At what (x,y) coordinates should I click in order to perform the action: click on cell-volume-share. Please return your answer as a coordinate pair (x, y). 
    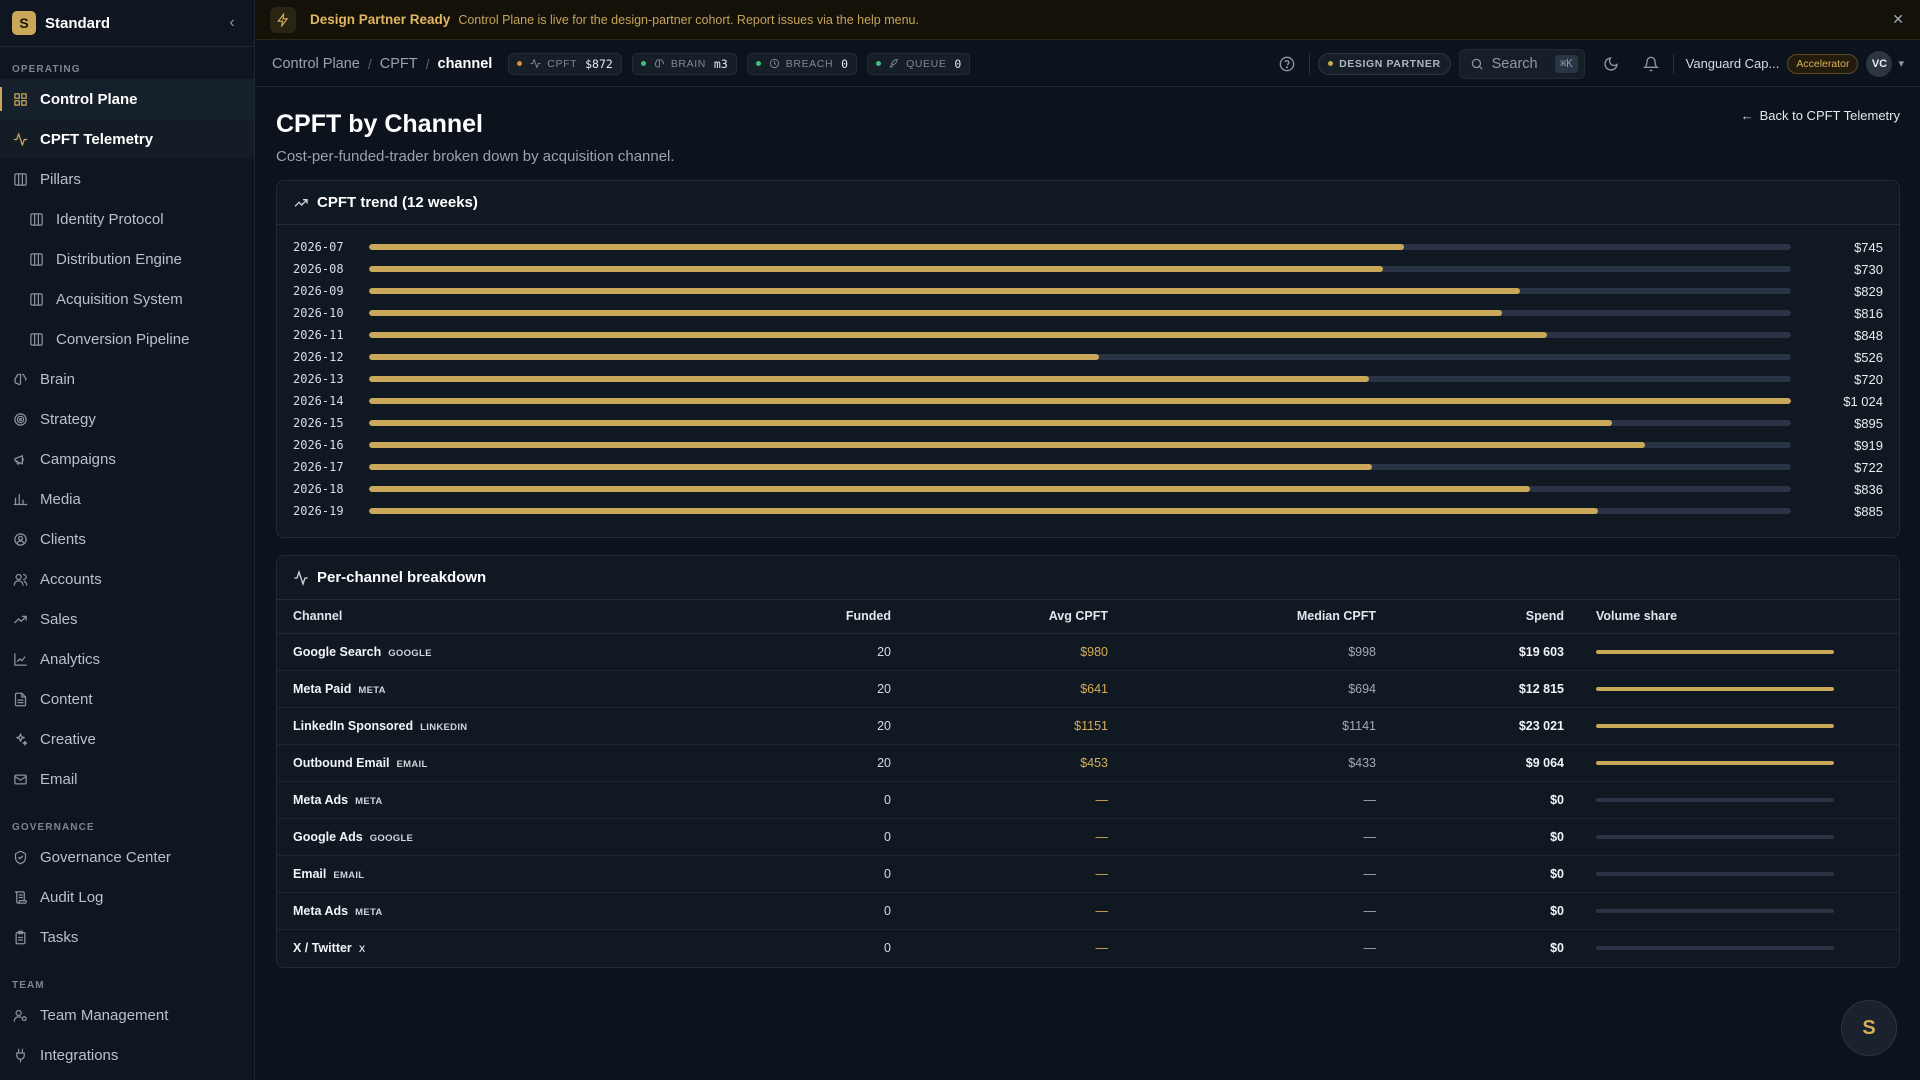
    Looking at the image, I should click on (1739, 911).